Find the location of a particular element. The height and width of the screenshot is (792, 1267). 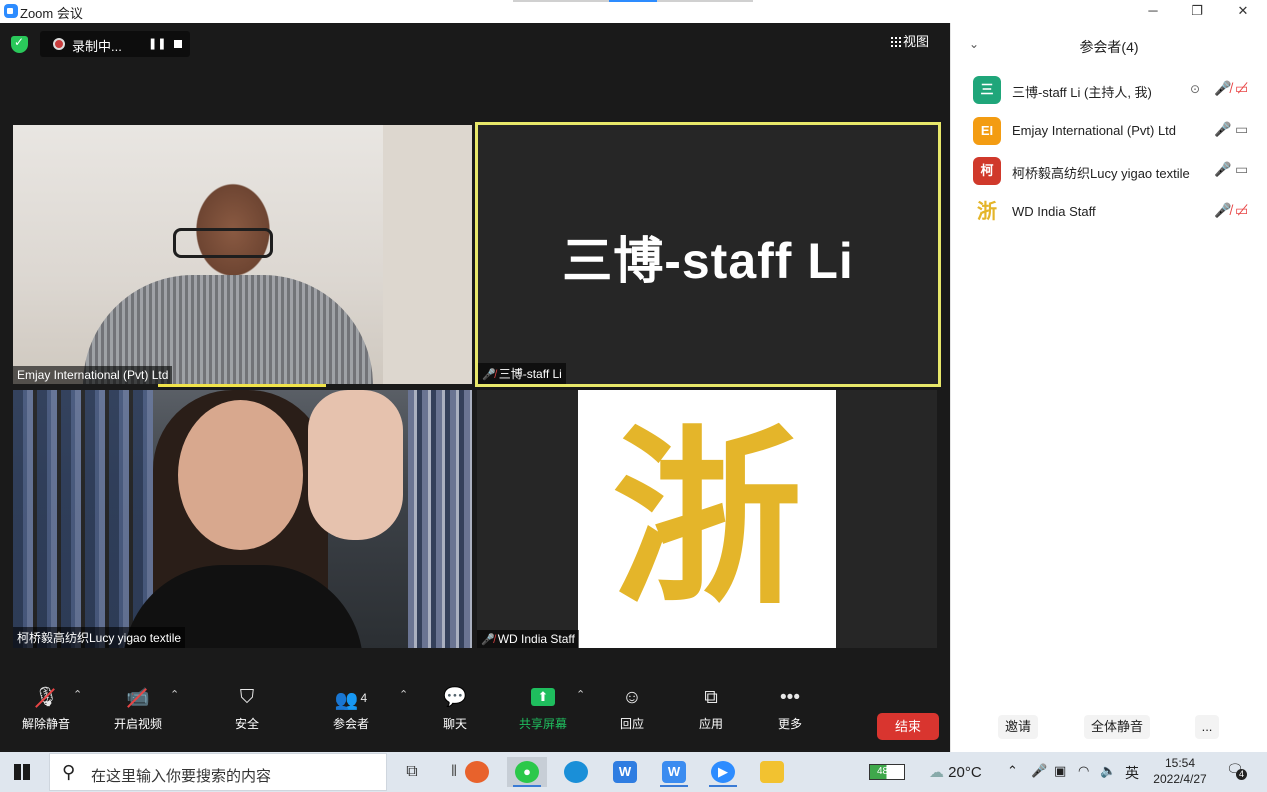

video-tile-emjay: Emjay International (Pvt) Ltd is located at coordinates (242, 254).